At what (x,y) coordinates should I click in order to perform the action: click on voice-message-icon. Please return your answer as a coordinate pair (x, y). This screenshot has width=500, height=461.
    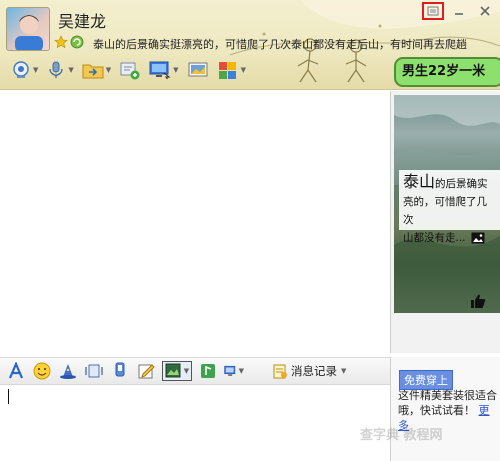
    Looking at the image, I should click on (120, 369).